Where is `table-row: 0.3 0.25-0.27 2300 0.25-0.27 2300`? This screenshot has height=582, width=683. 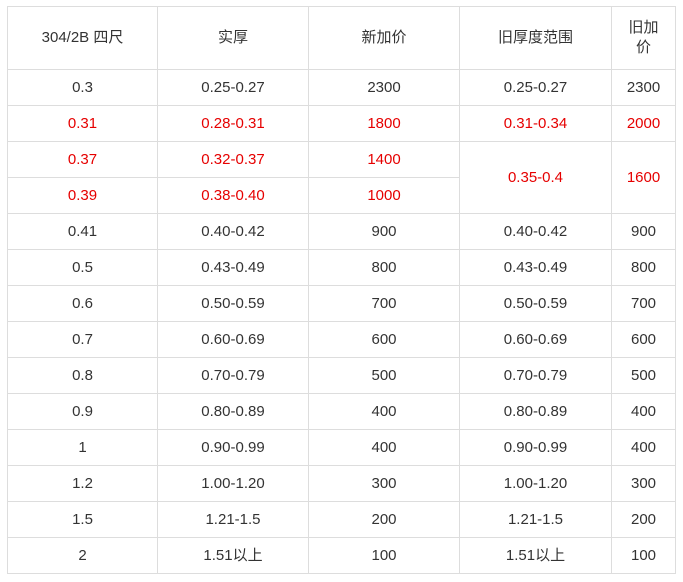
table-row: 0.3 0.25-0.27 2300 0.25-0.27 2300 is located at coordinates (341, 87).